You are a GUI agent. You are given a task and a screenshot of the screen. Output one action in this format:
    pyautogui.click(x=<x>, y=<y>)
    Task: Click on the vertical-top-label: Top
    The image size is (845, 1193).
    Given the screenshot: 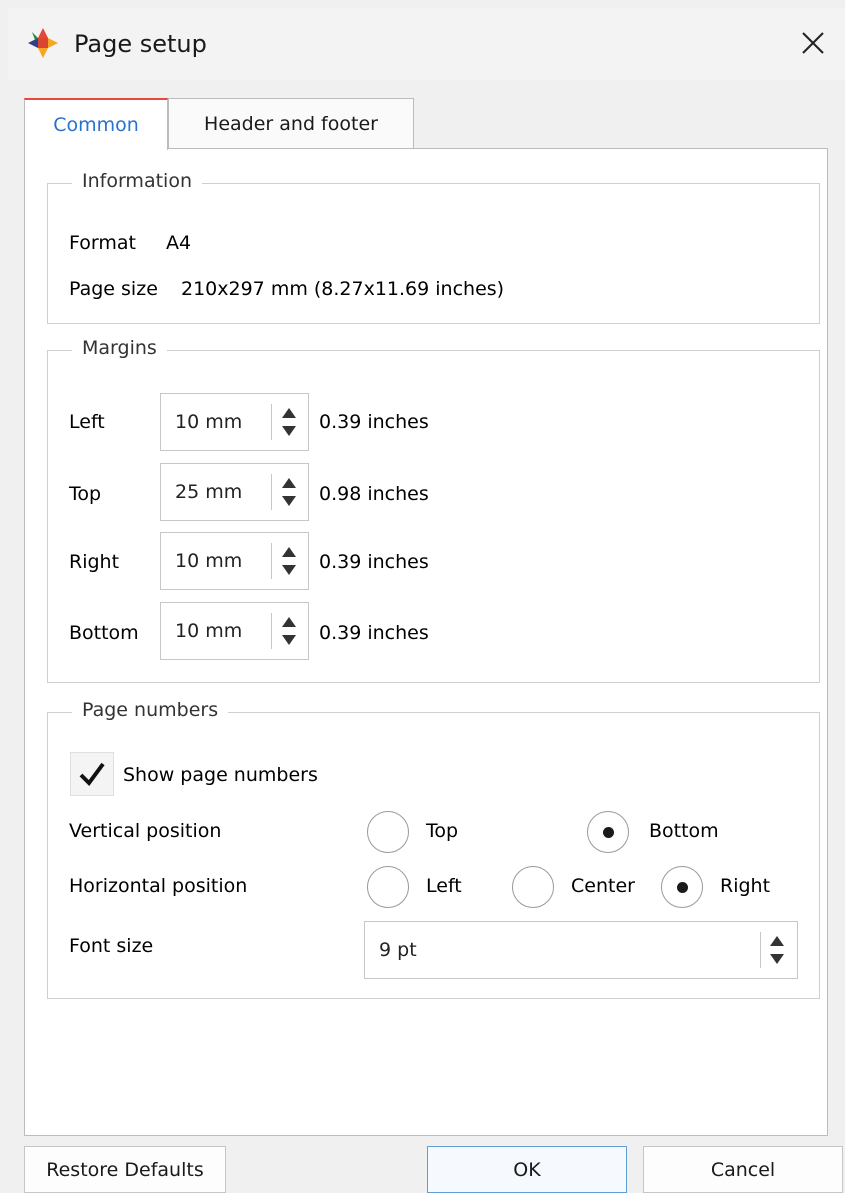 What is the action you would take?
    pyautogui.click(x=442, y=831)
    